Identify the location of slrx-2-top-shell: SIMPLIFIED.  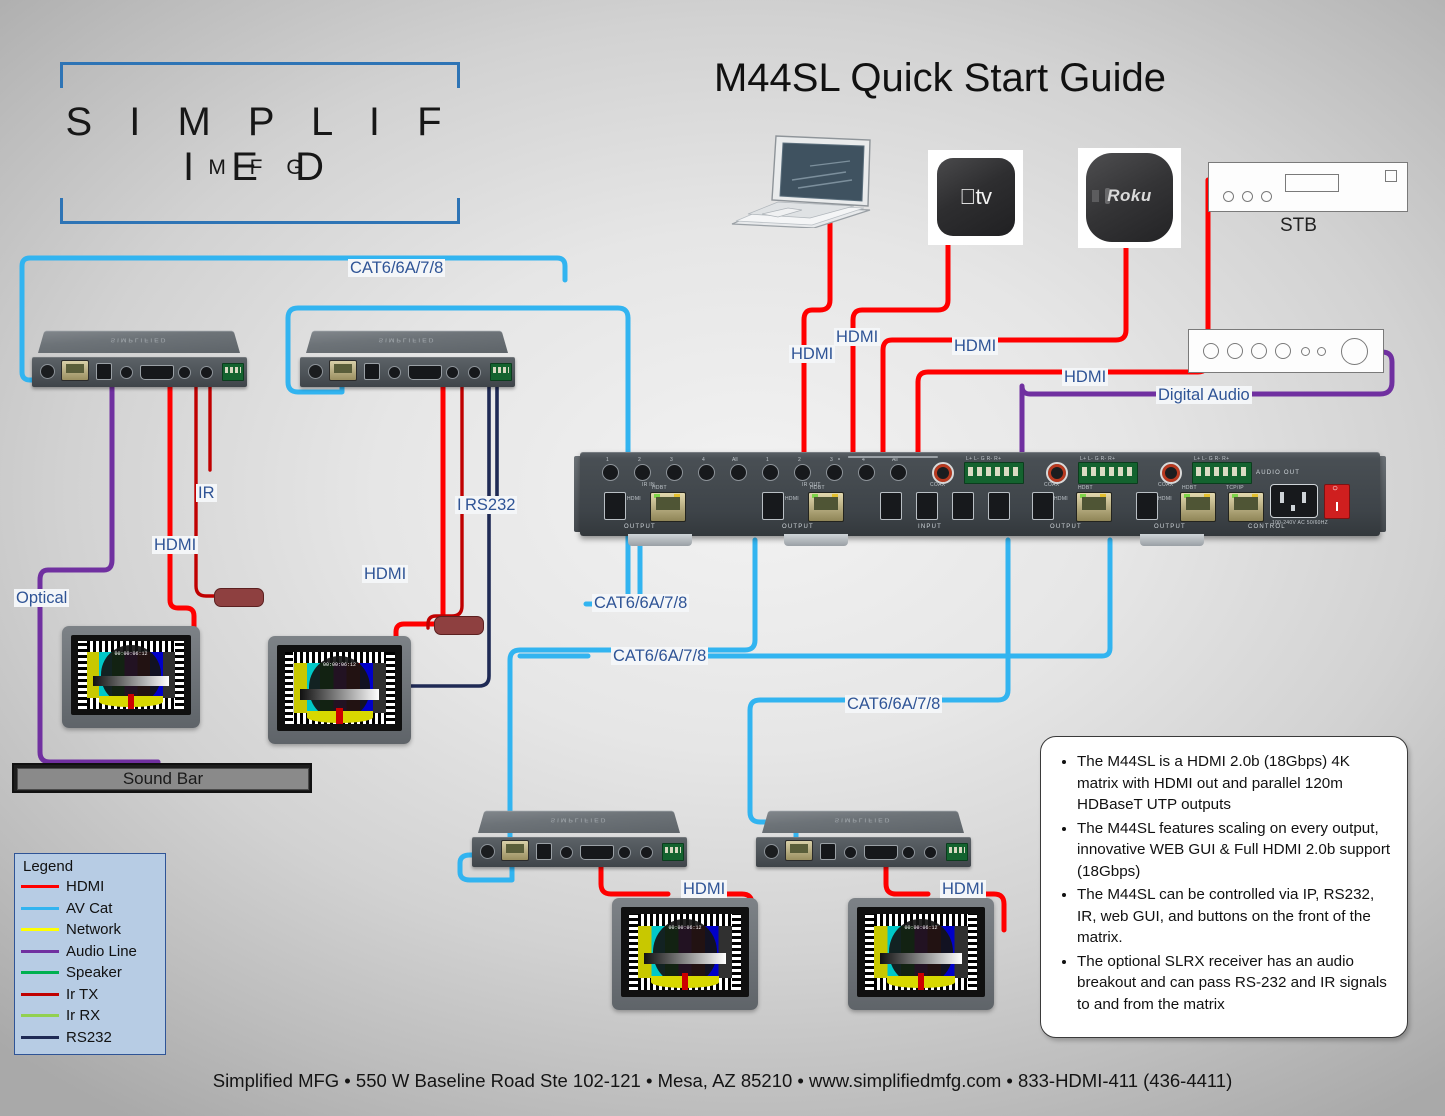
(407, 341).